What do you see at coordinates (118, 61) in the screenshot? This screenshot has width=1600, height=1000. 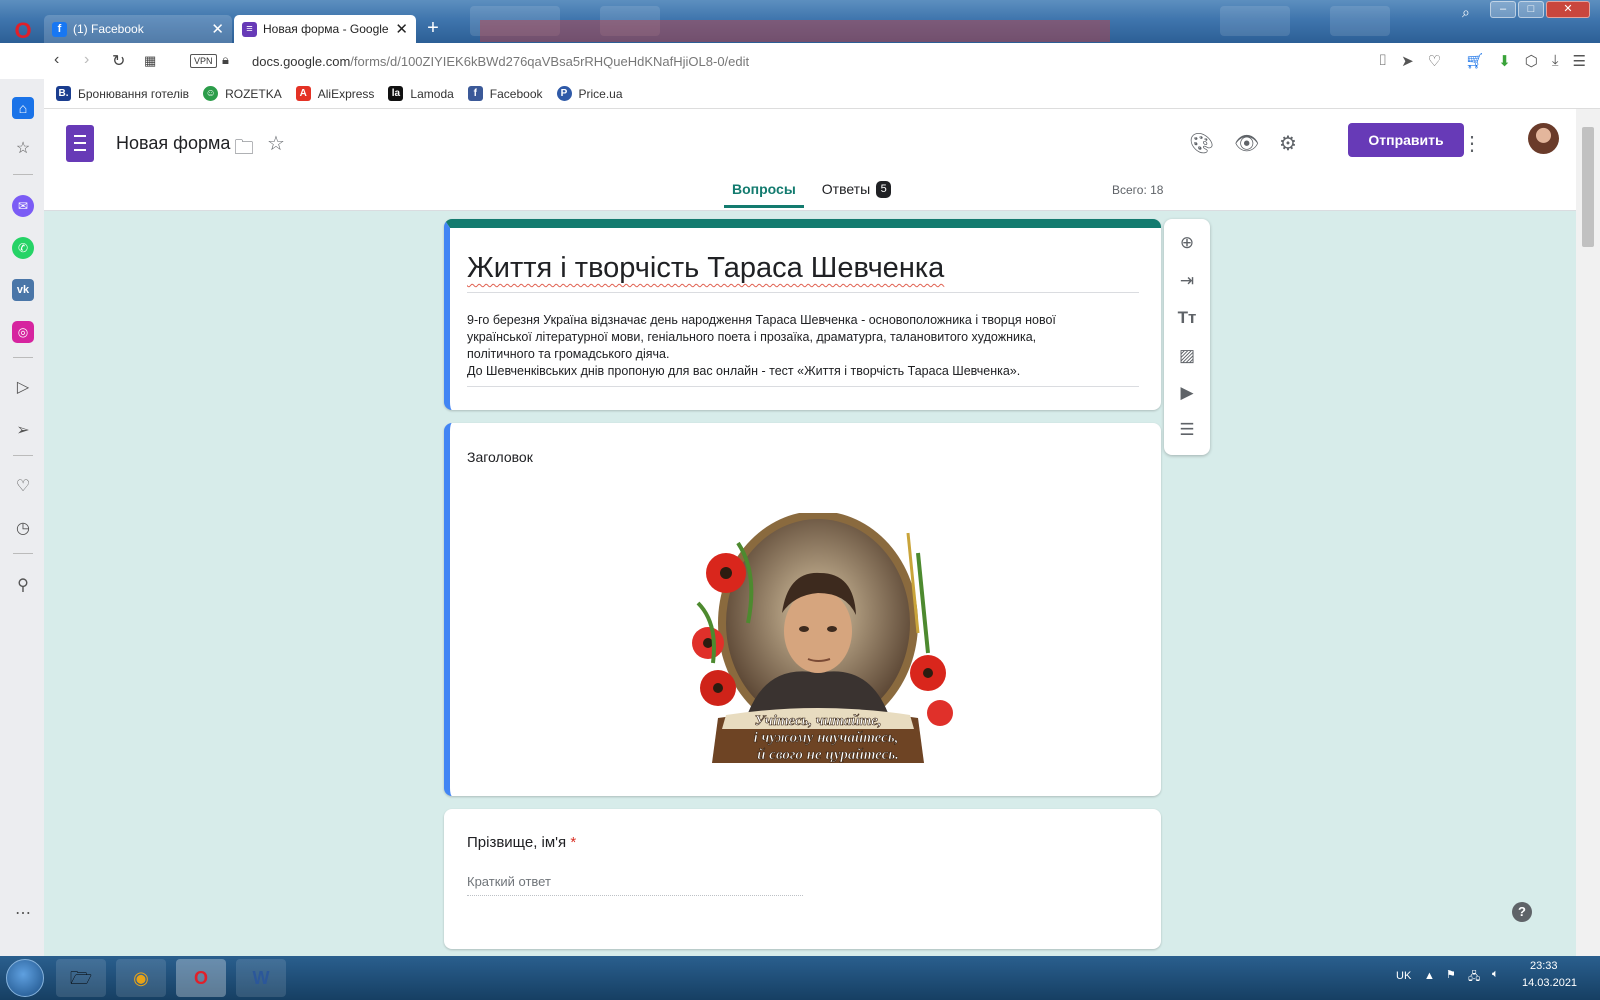 I see `reload-icon: ↻` at bounding box center [118, 61].